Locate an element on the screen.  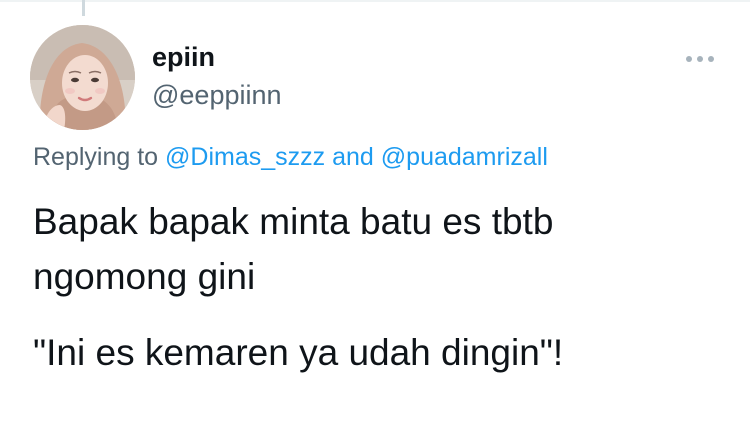
username-handle: @eeppiinn is located at coordinates (217, 95).